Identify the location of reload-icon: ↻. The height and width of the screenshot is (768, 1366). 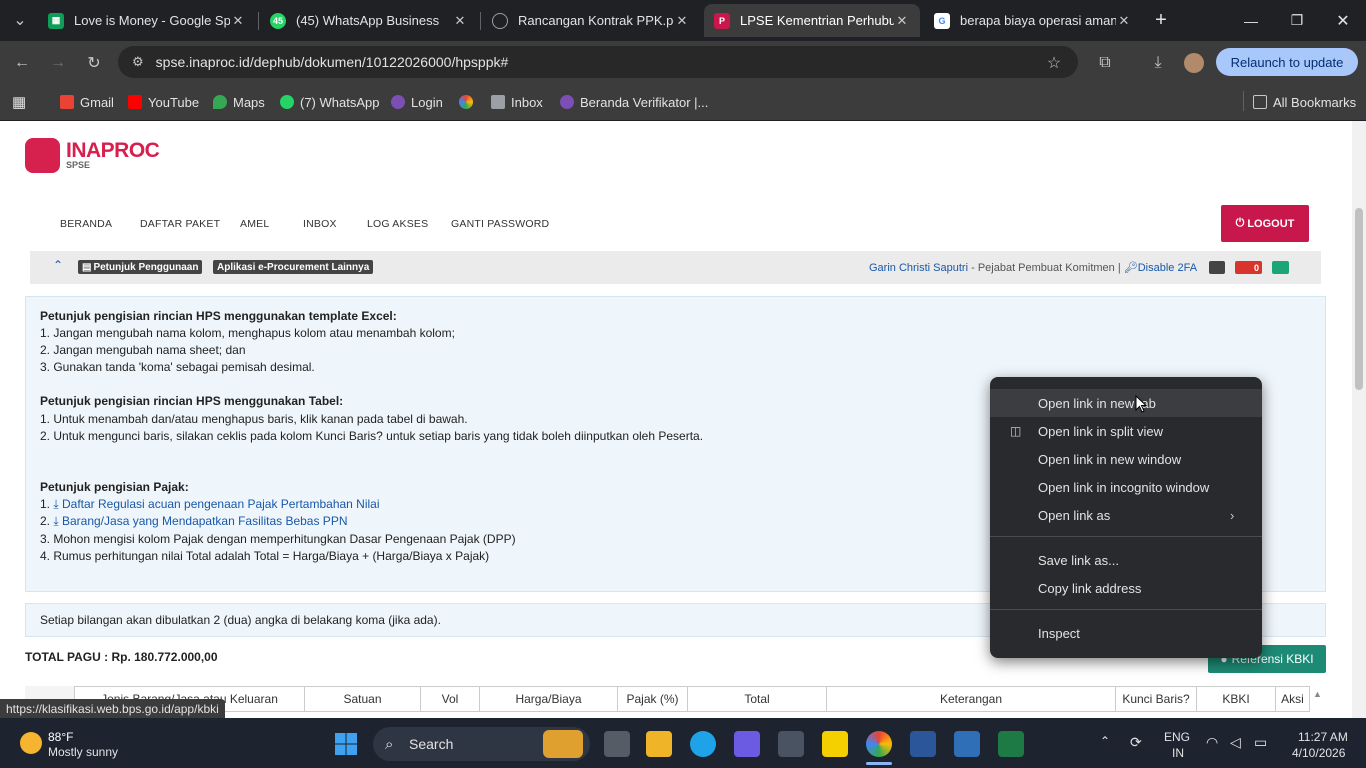
(94, 63).